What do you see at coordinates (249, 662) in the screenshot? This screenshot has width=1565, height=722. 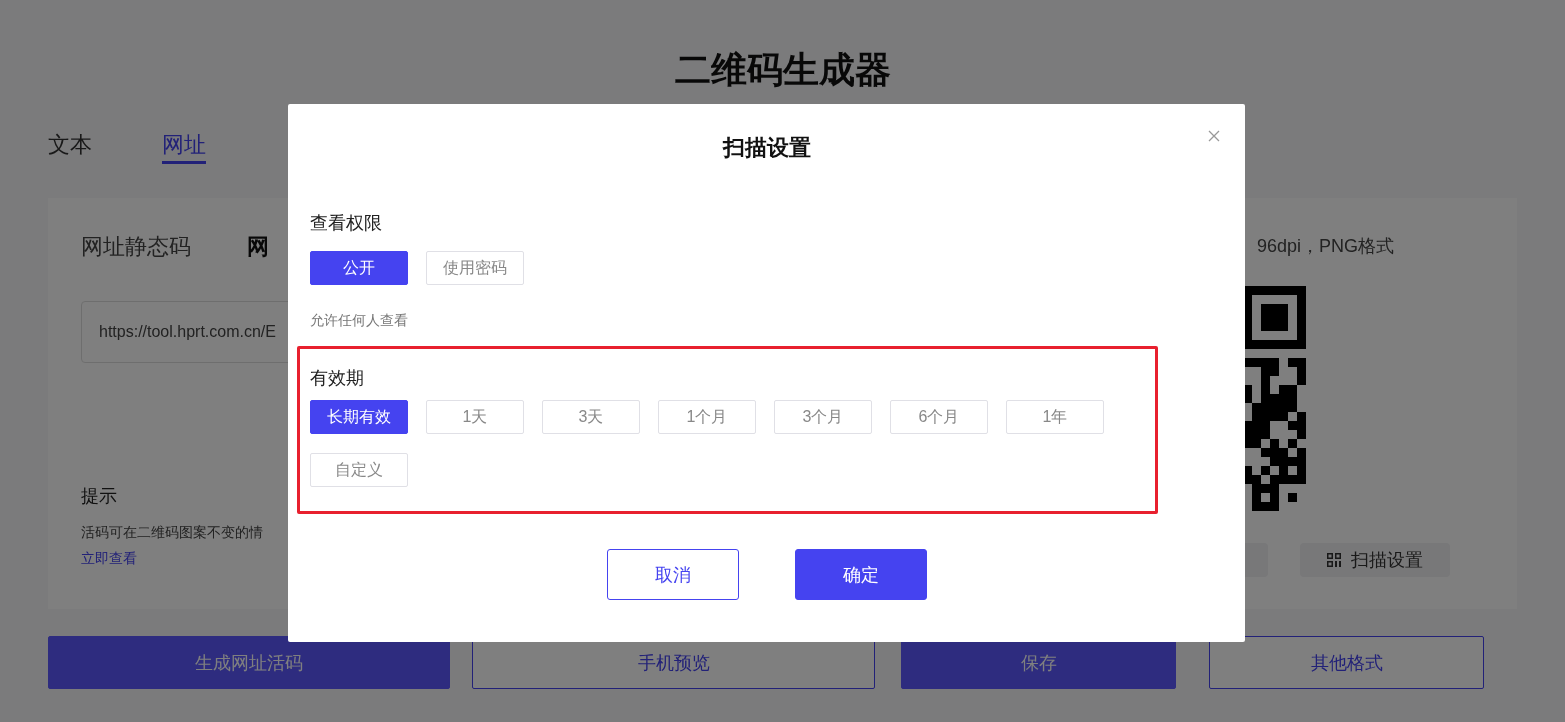 I see `action-button: 生成网址活码` at bounding box center [249, 662].